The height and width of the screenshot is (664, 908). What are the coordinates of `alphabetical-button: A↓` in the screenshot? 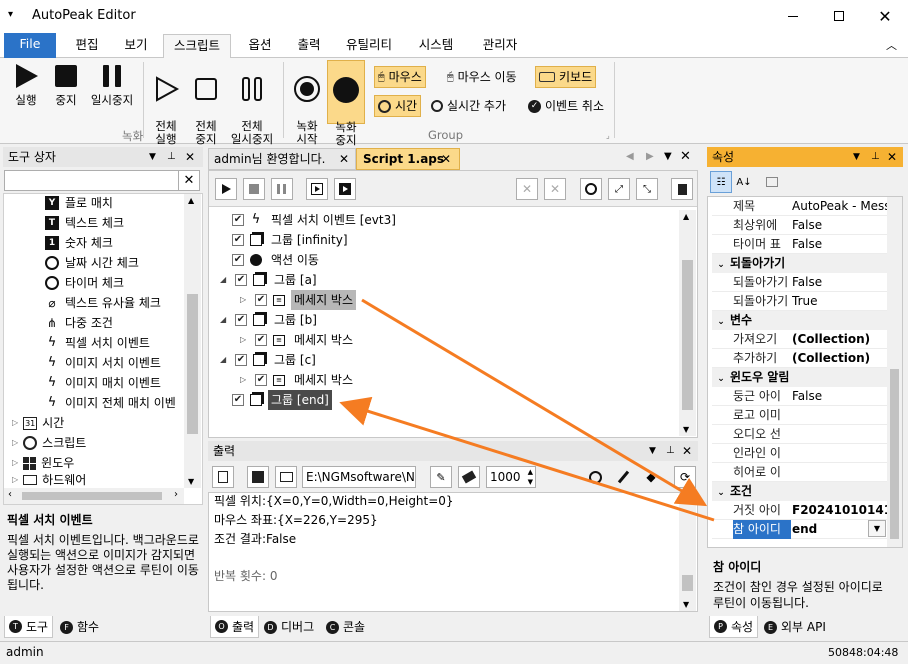 It's located at (744, 182).